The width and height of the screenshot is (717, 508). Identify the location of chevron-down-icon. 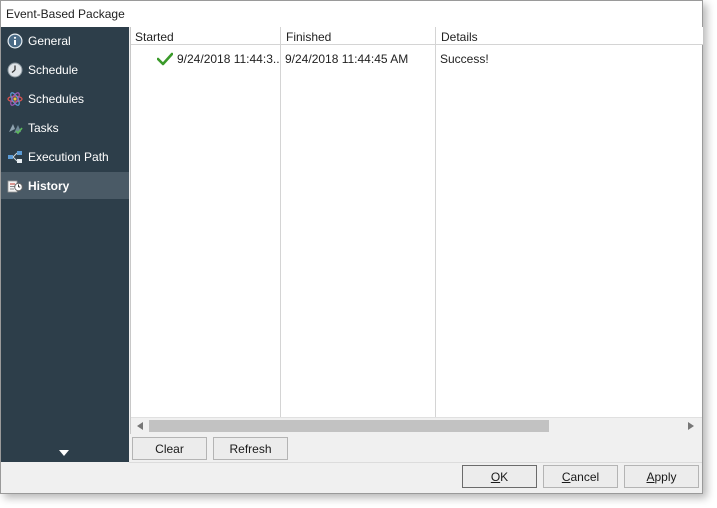
(64, 452).